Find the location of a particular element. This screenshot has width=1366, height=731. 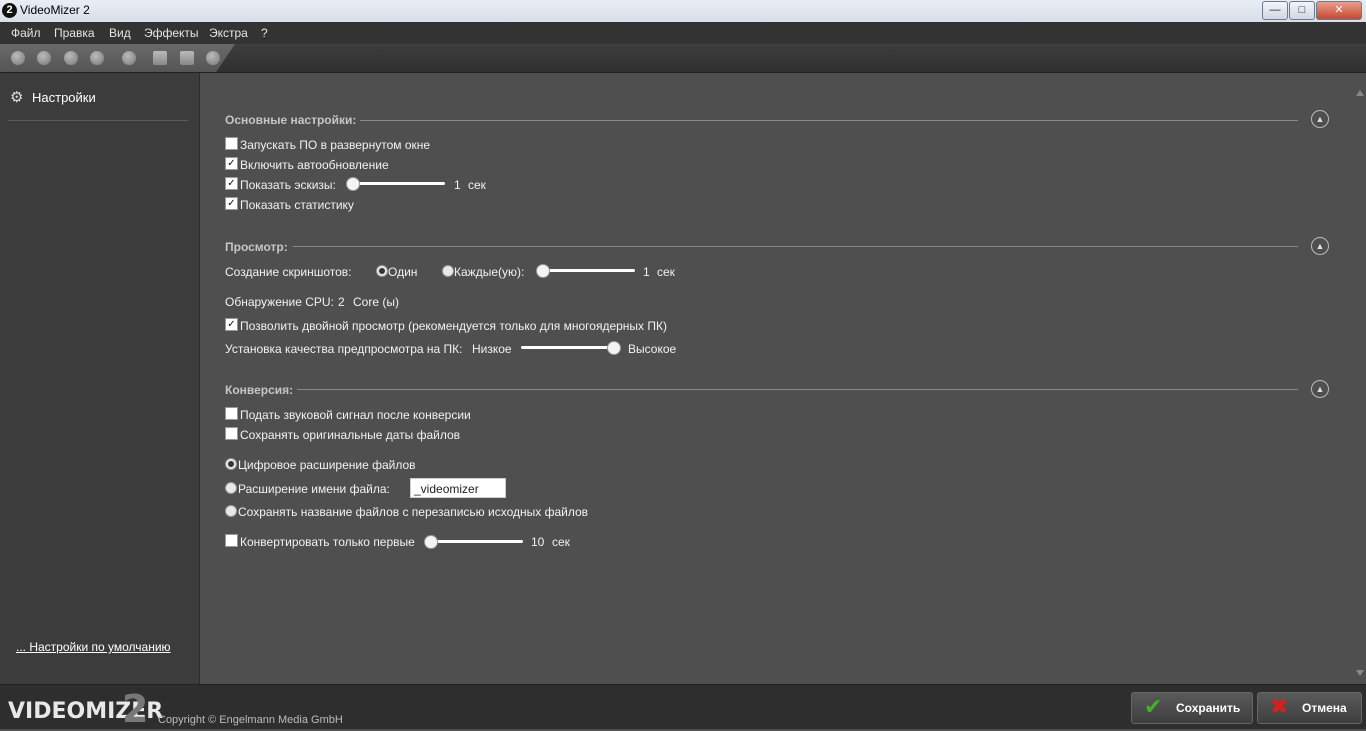

collapse-conversion-button: ▲ is located at coordinates (1320, 389).